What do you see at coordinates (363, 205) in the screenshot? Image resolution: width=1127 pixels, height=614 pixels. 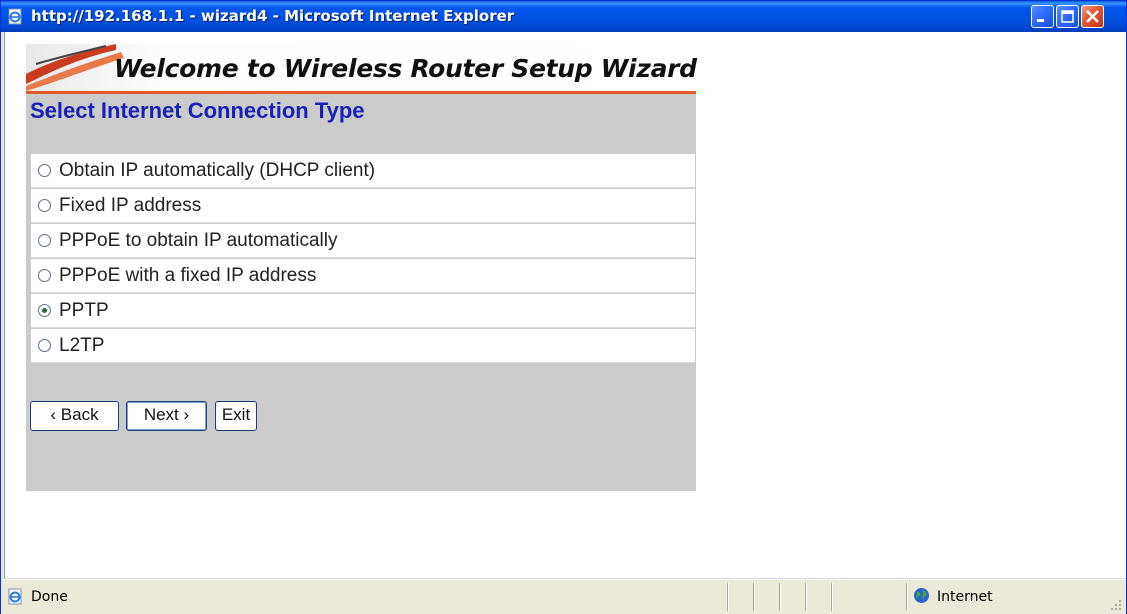 I see `option-fixed-ip: Fixed IP address` at bounding box center [363, 205].